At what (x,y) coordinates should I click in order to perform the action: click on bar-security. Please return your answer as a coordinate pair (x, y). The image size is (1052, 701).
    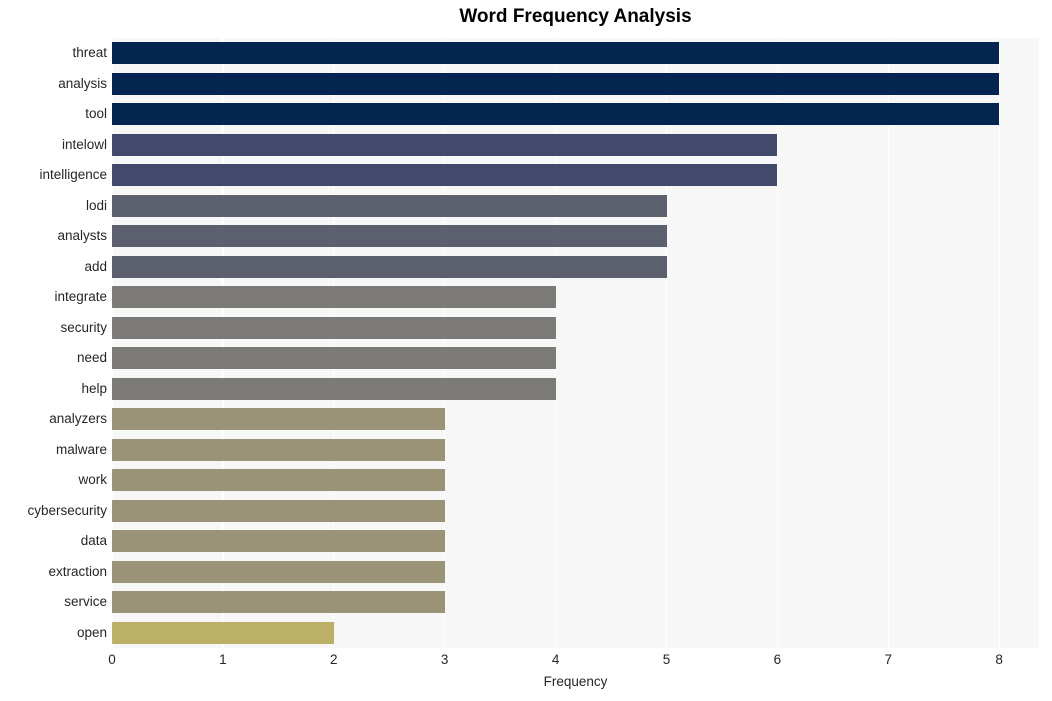
    Looking at the image, I should click on (334, 327).